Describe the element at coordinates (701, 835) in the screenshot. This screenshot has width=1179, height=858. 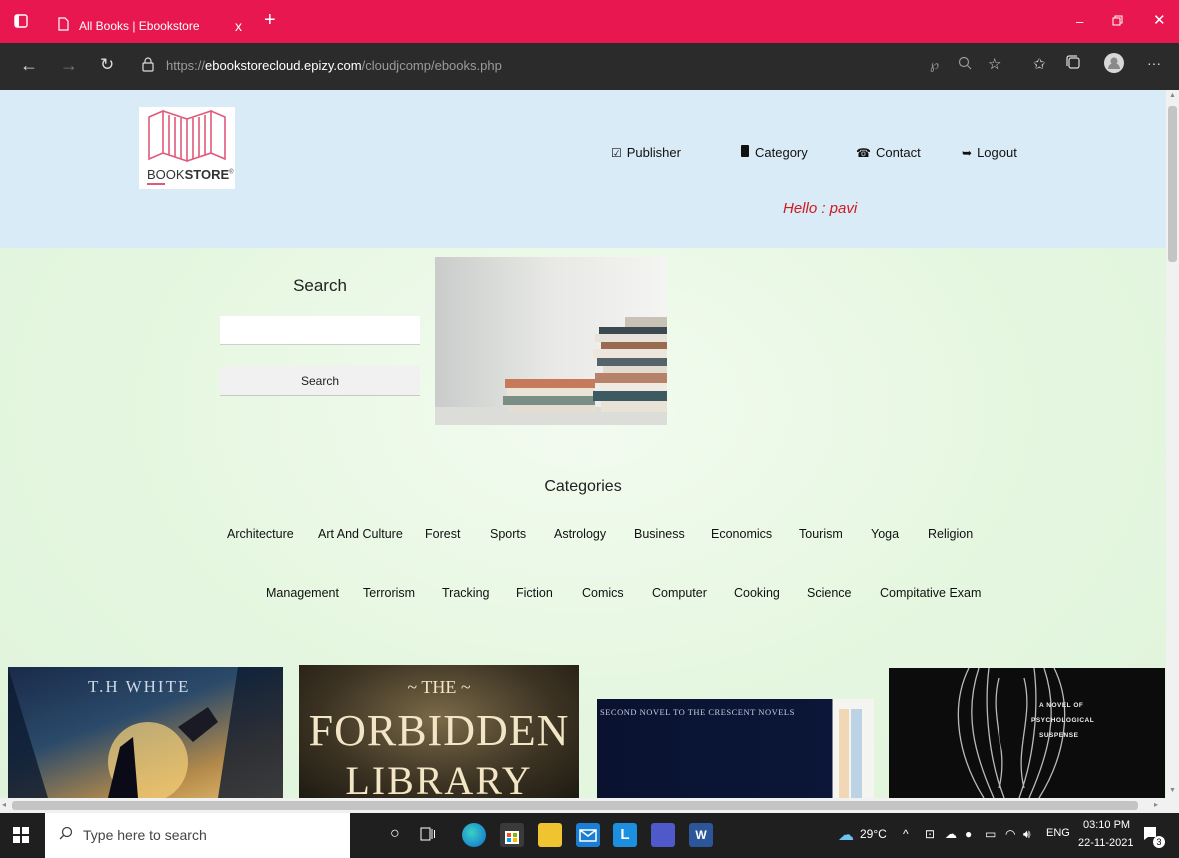
I see `word-icon: W` at that location.